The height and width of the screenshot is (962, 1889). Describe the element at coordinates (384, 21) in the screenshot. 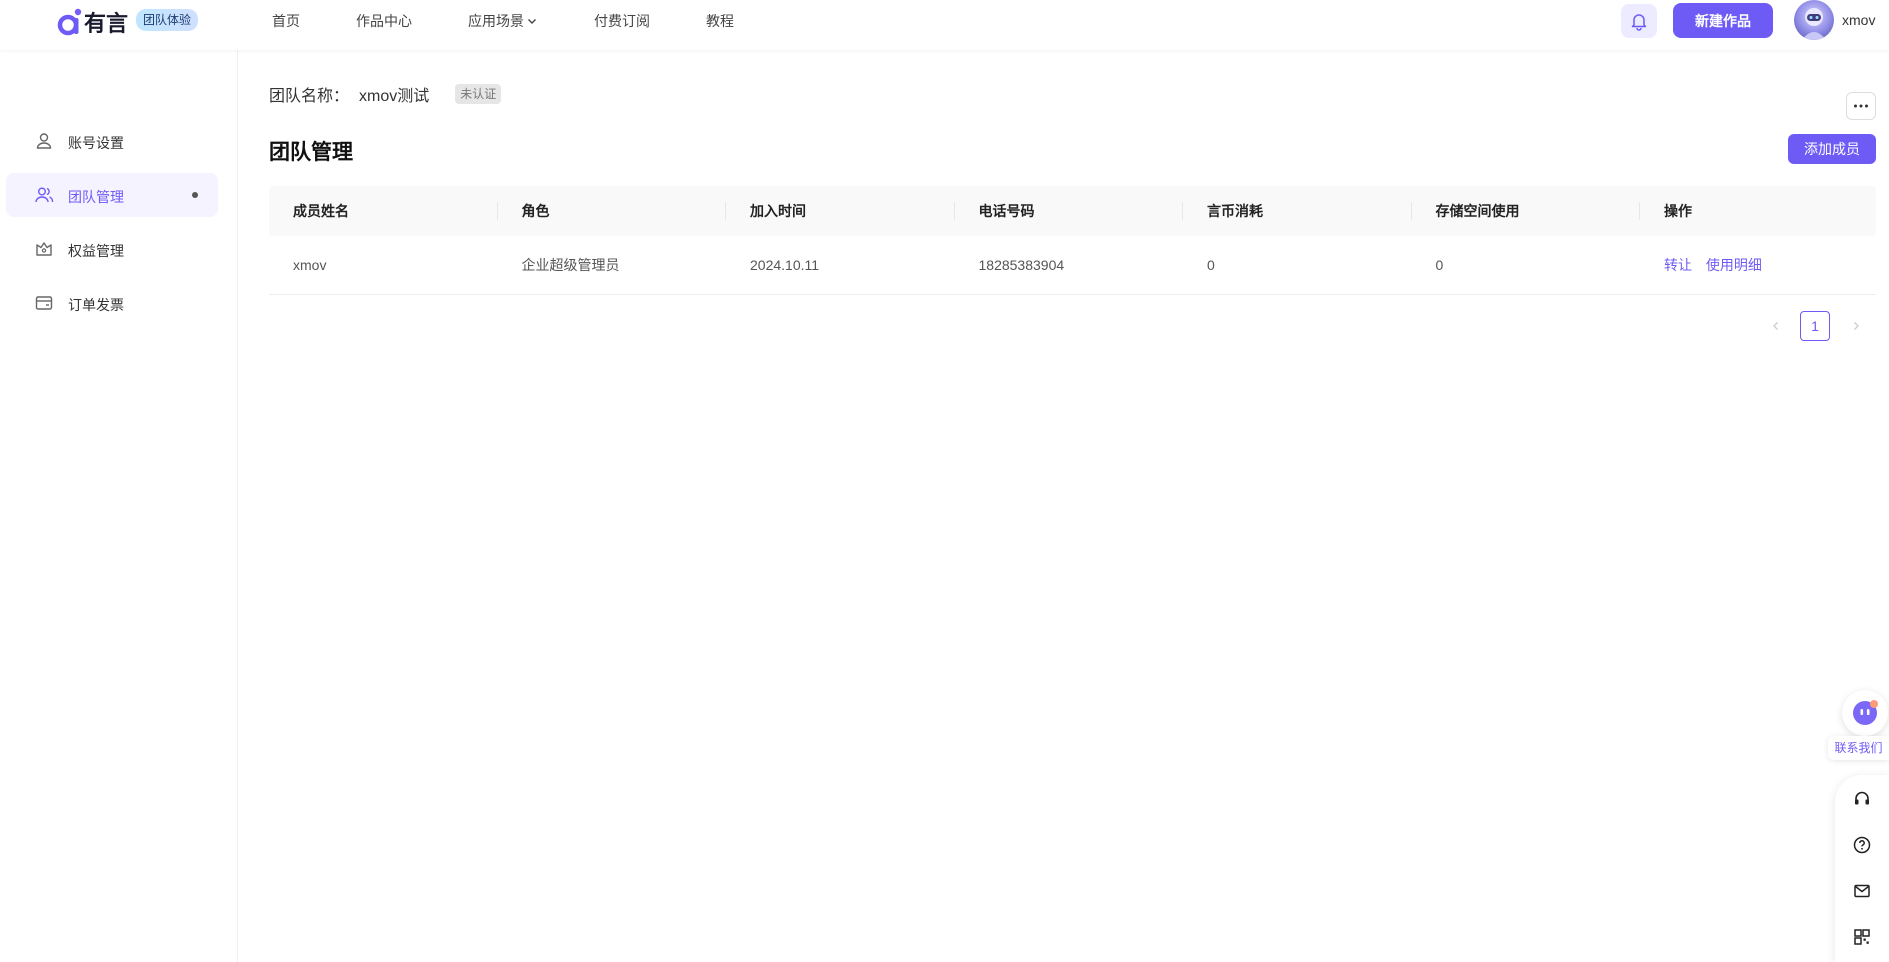

I see `nav-works: 作品中心` at that location.